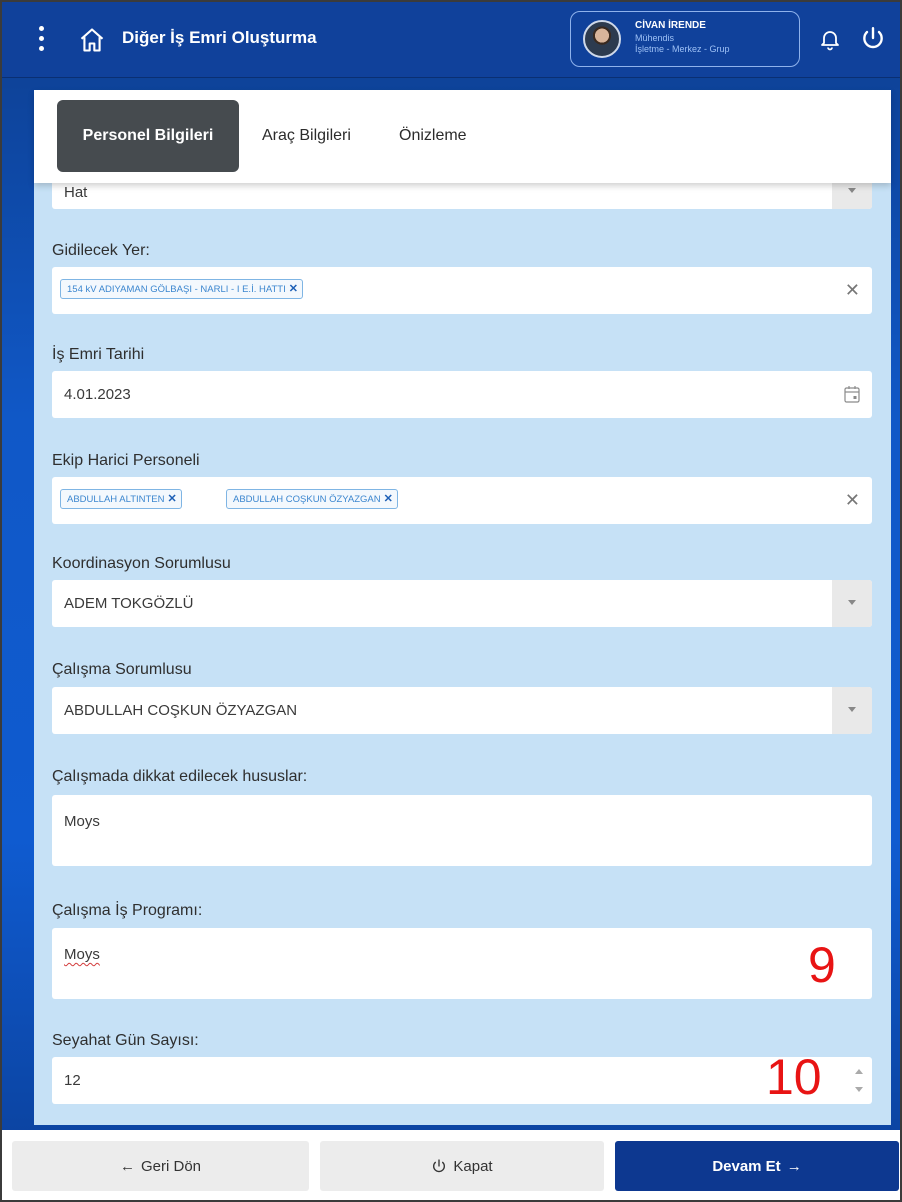 This screenshot has width=902, height=1202. Describe the element at coordinates (98, 354) in the screenshot. I see `is-emri-tarihi-label: İş Emri Tarihi` at that location.